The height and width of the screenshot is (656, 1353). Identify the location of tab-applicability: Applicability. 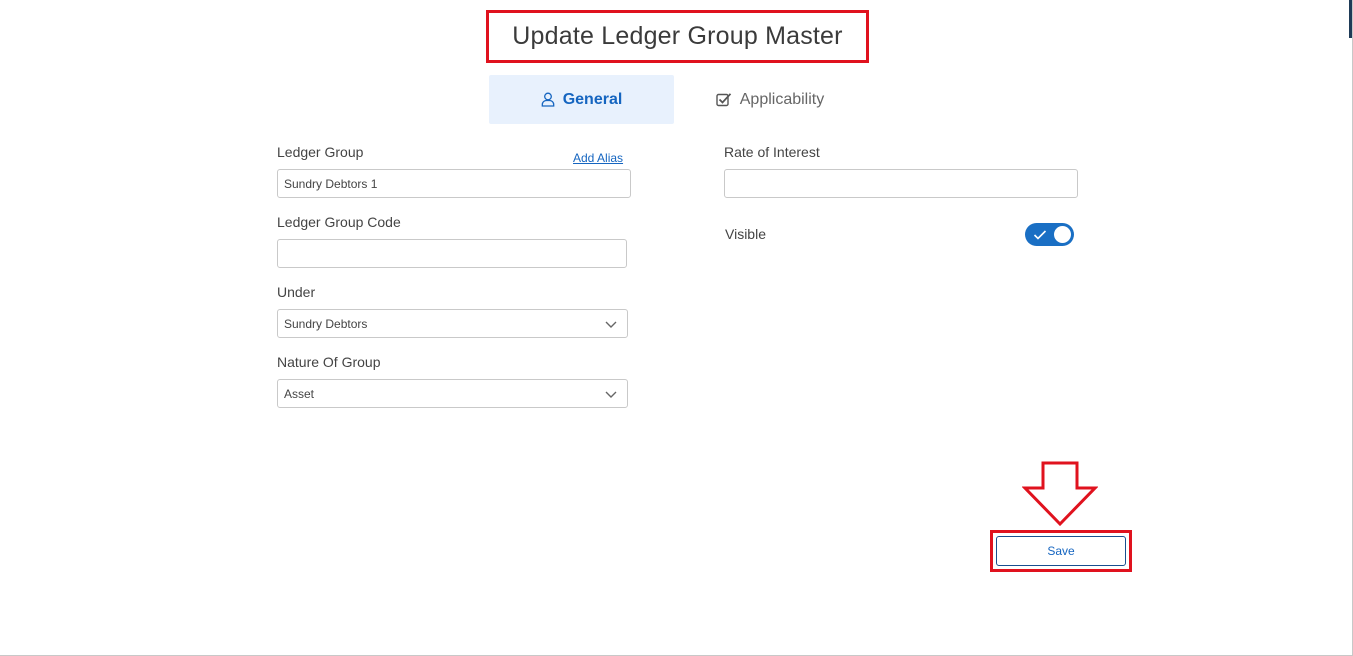
(770, 99).